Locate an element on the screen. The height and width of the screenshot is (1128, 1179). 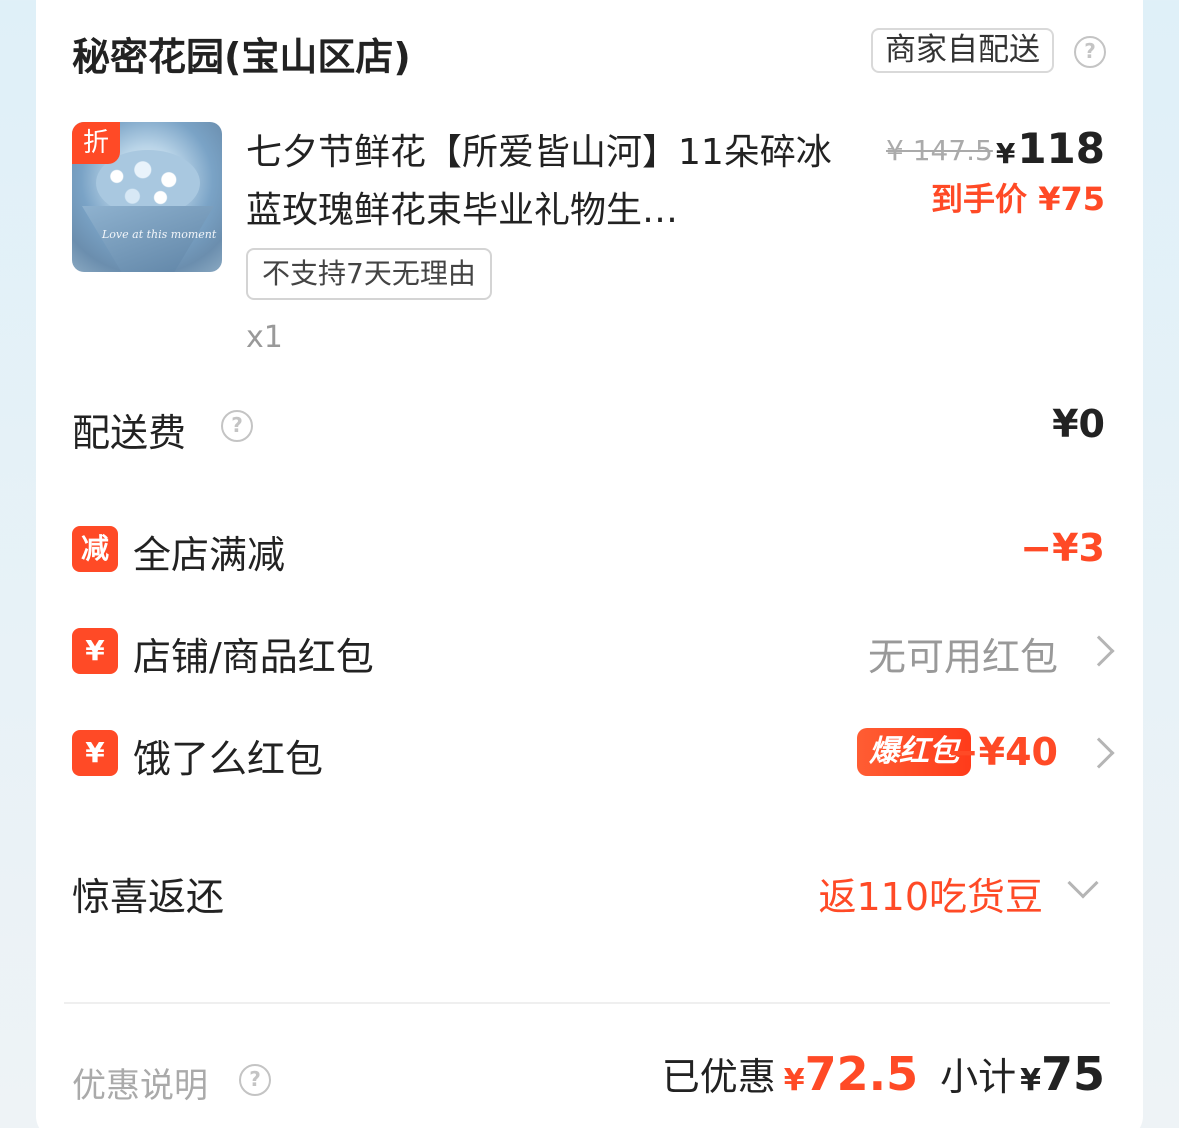
store-discount-label: 全店满减 is located at coordinates (209, 555).